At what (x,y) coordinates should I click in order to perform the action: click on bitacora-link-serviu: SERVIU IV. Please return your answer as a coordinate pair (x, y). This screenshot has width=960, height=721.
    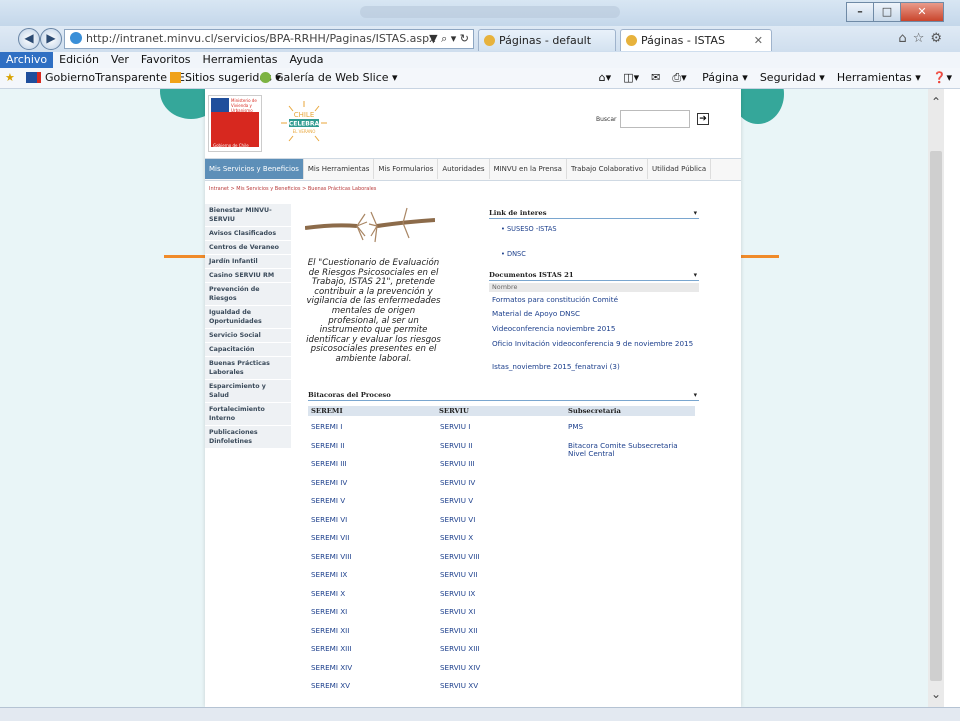
    Looking at the image, I should click on (457, 483).